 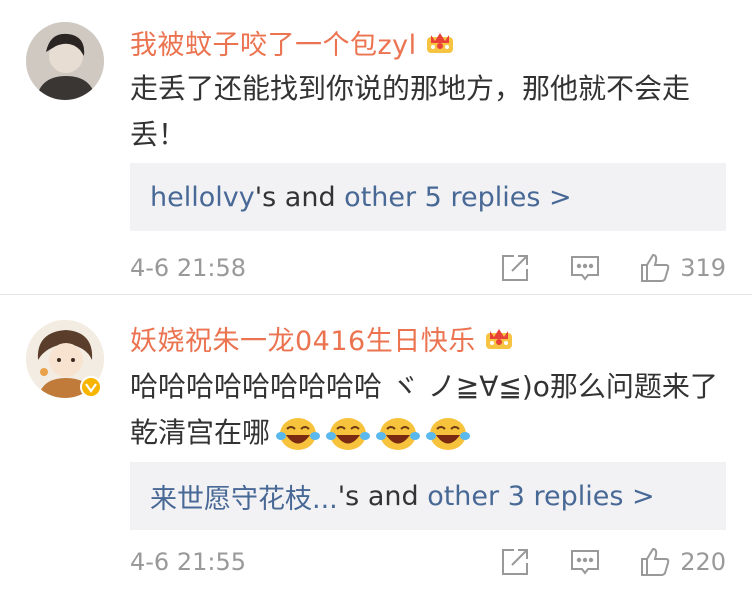 I want to click on reply-user: hellolvy, so click(x=202, y=197).